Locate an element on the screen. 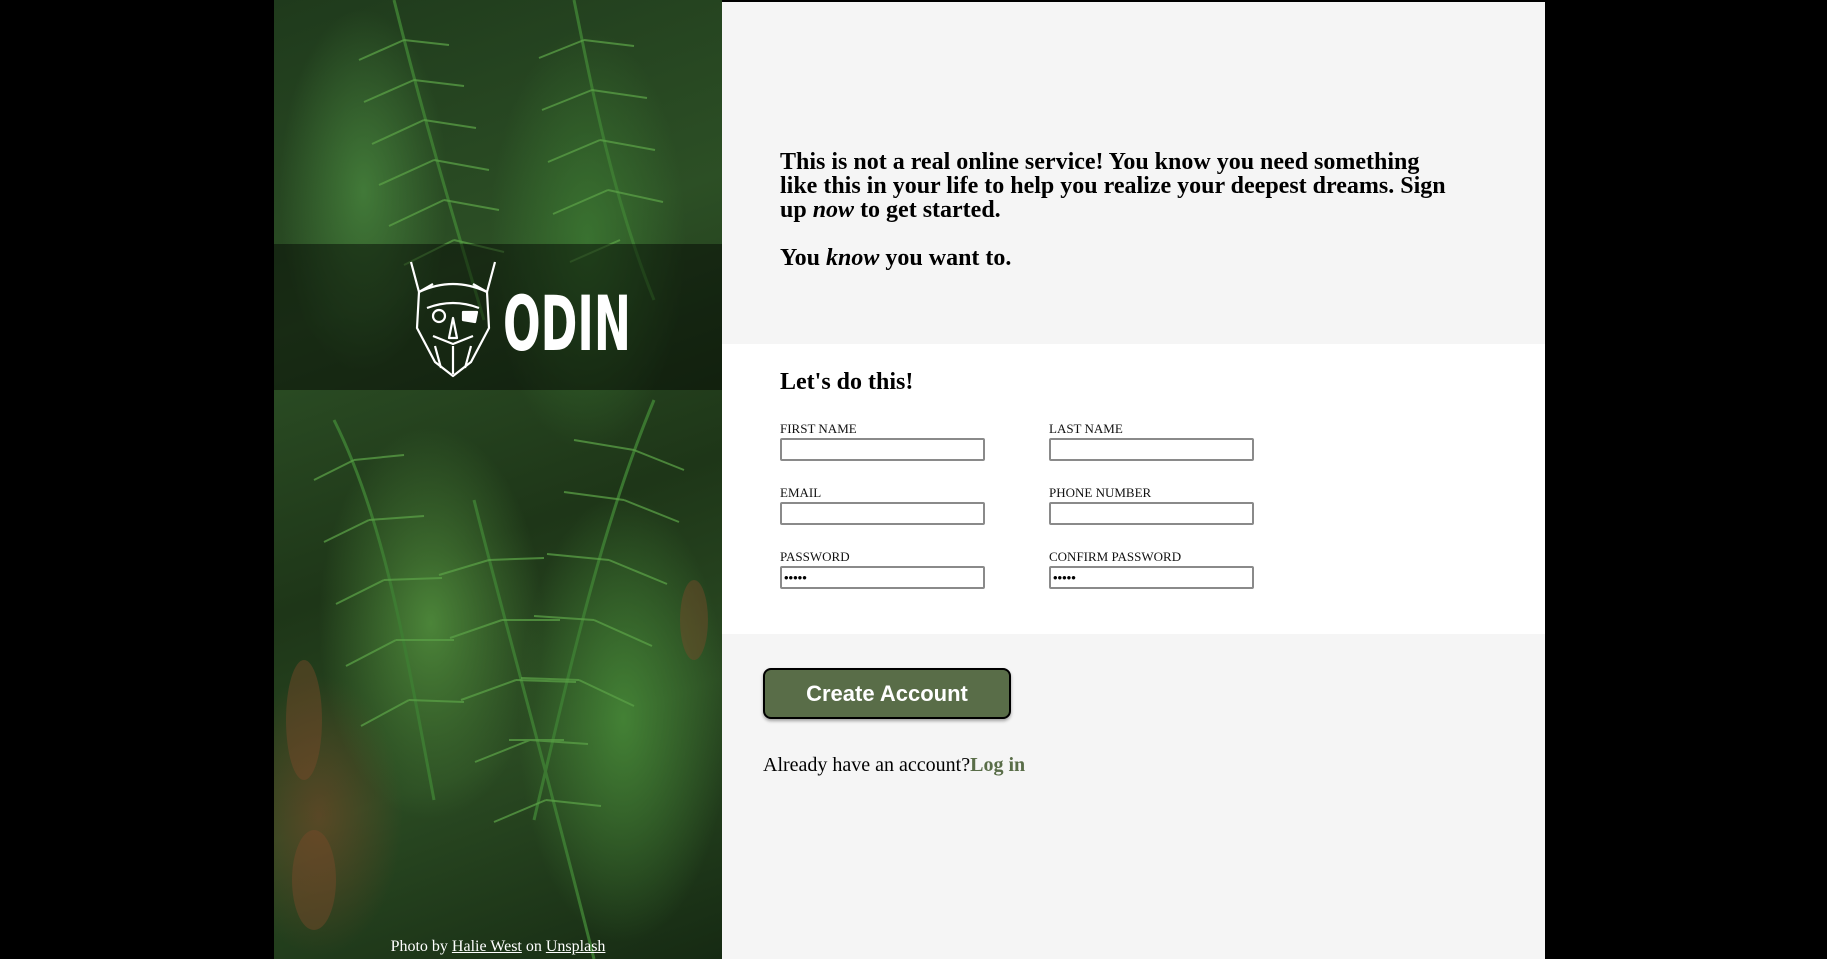 This screenshot has height=959, width=1827. last-name-label: Last Name is located at coordinates (1086, 428).